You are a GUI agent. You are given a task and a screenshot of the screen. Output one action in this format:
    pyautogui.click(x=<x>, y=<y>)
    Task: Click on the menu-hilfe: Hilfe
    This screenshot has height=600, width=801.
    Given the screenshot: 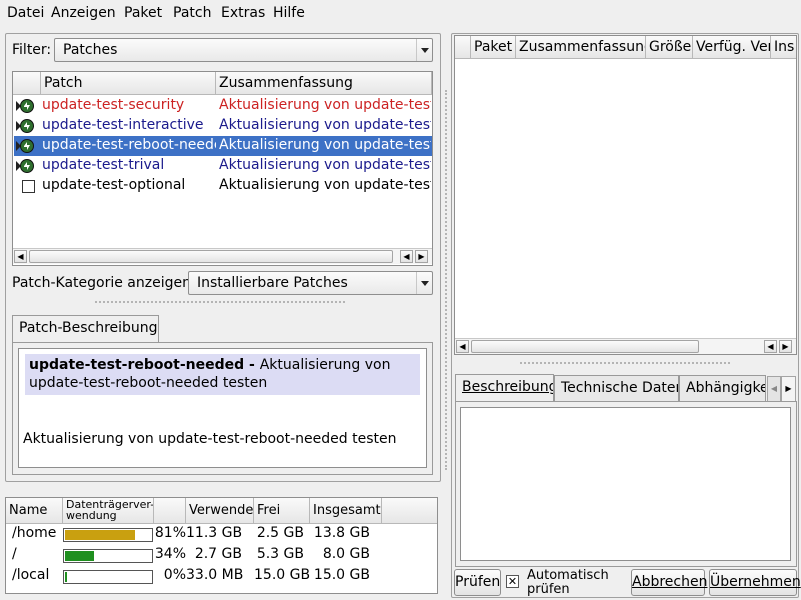 What is the action you would take?
    pyautogui.click(x=289, y=13)
    